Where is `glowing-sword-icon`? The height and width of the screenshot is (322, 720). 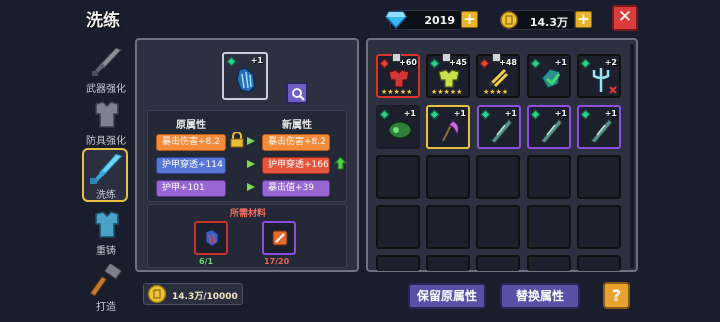
glowing-sword-icon is located at coordinates (106, 168).